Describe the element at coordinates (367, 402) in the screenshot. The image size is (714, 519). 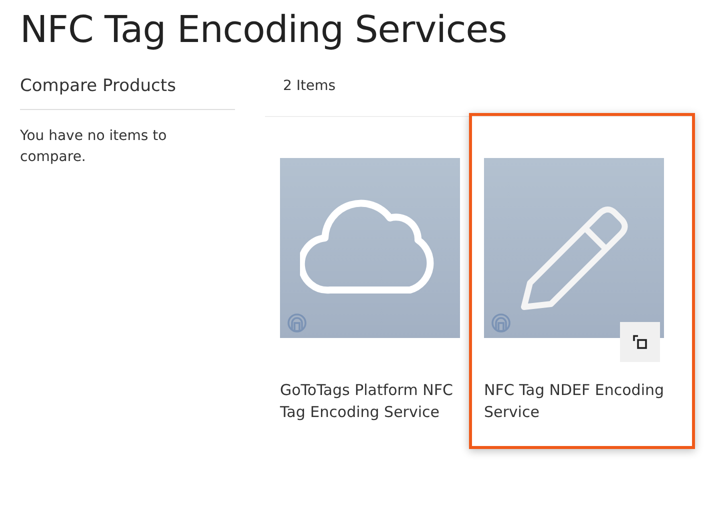
I see `product-name: GoToTags Platform NFC Tag Encoding Service` at that location.